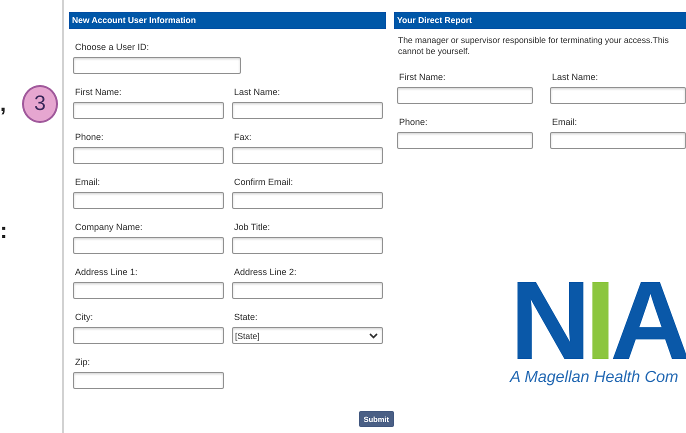 The width and height of the screenshot is (686, 433). I want to click on field-label: Confirm Email:, so click(264, 182).